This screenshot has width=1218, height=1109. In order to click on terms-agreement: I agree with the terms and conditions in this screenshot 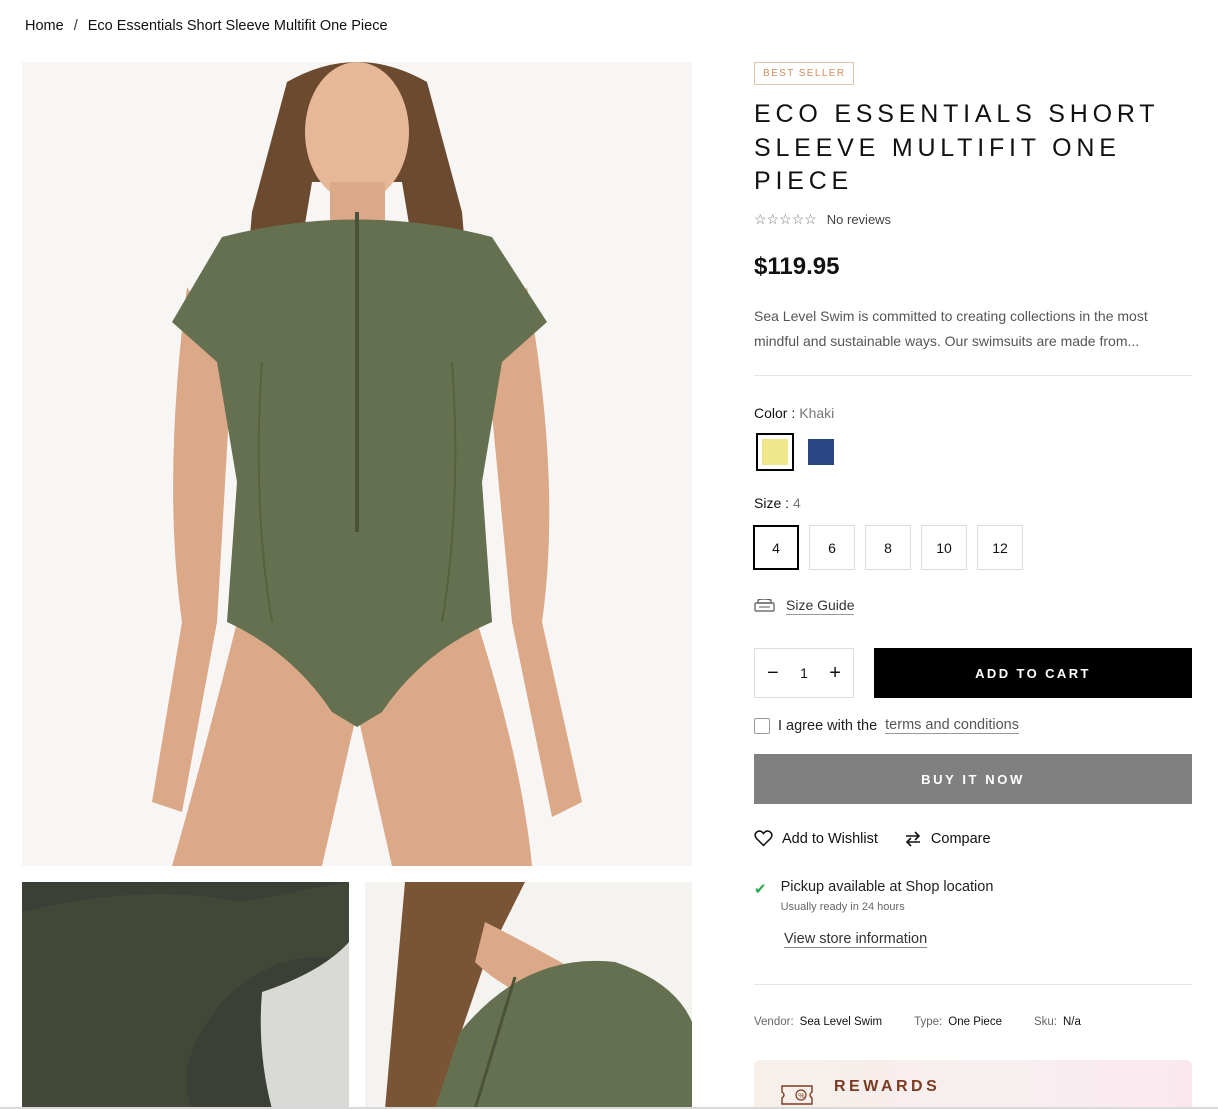, I will do `click(886, 725)`.